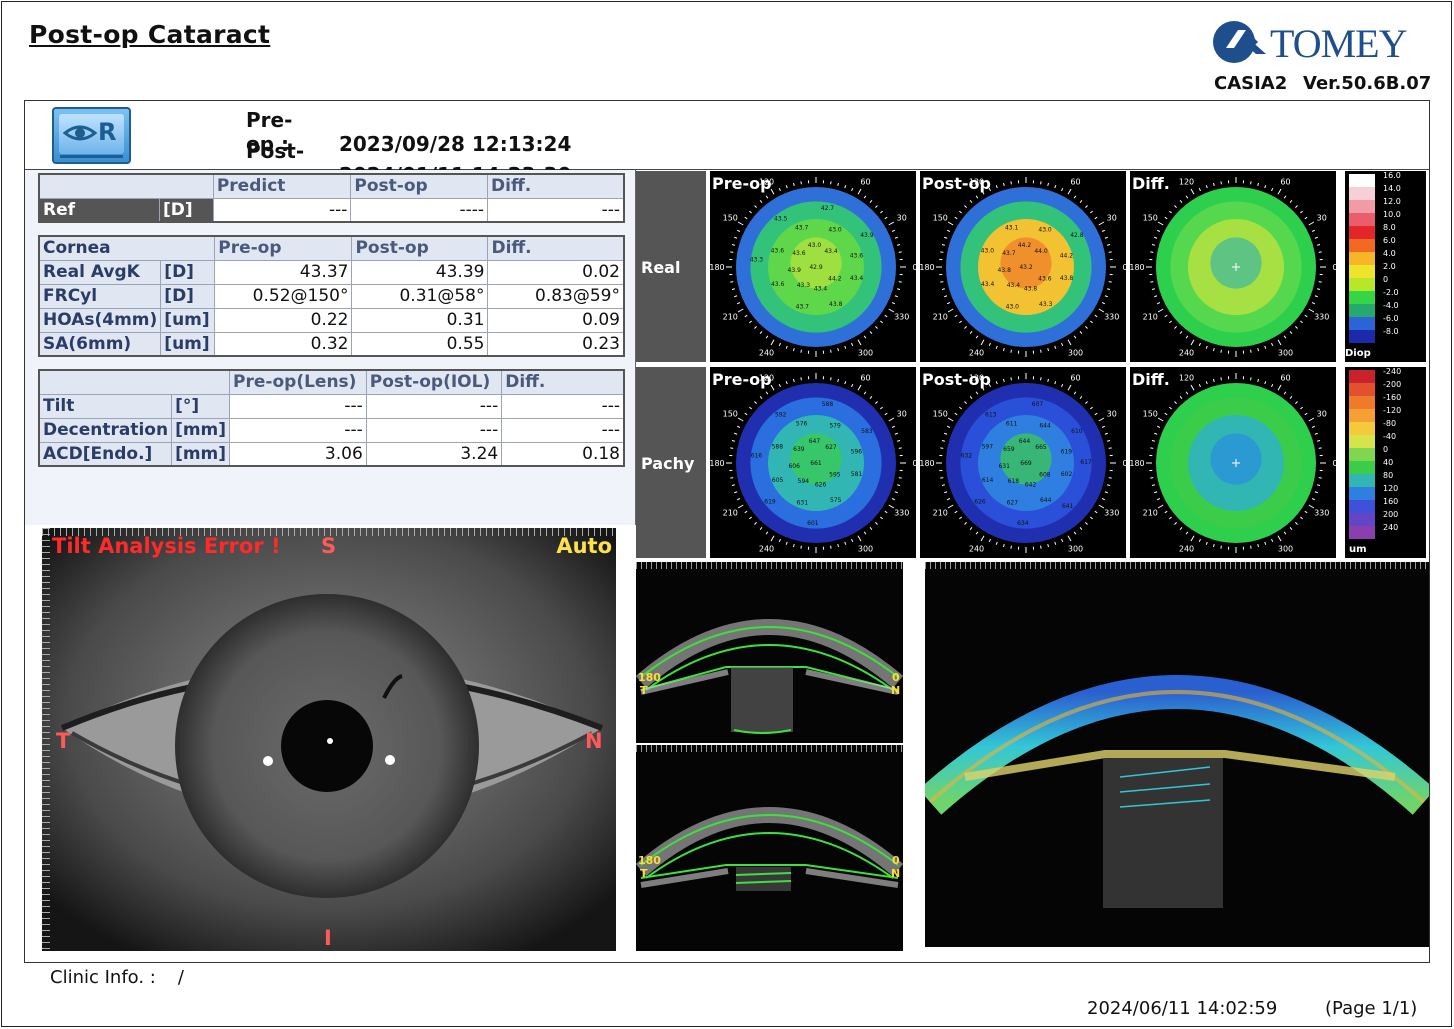  I want to click on table-title: Cornea, so click(127, 248).